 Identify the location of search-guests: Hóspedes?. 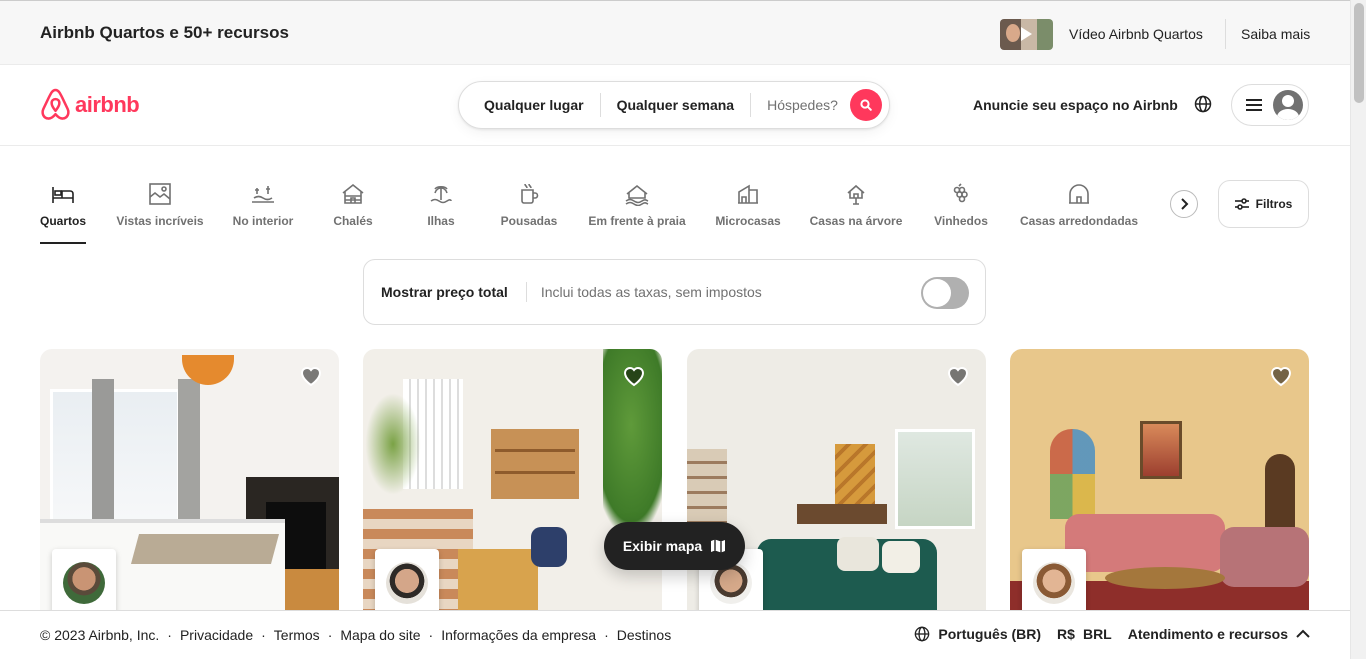
(802, 105).